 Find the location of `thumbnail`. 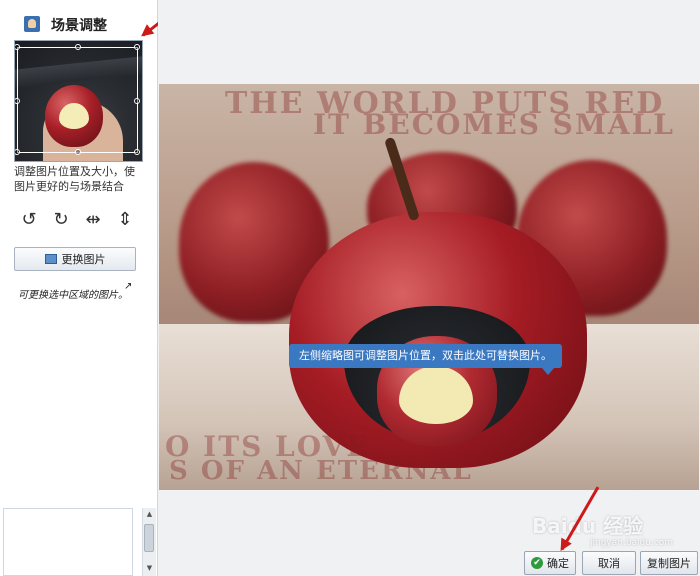

thumbnail is located at coordinates (78, 101).